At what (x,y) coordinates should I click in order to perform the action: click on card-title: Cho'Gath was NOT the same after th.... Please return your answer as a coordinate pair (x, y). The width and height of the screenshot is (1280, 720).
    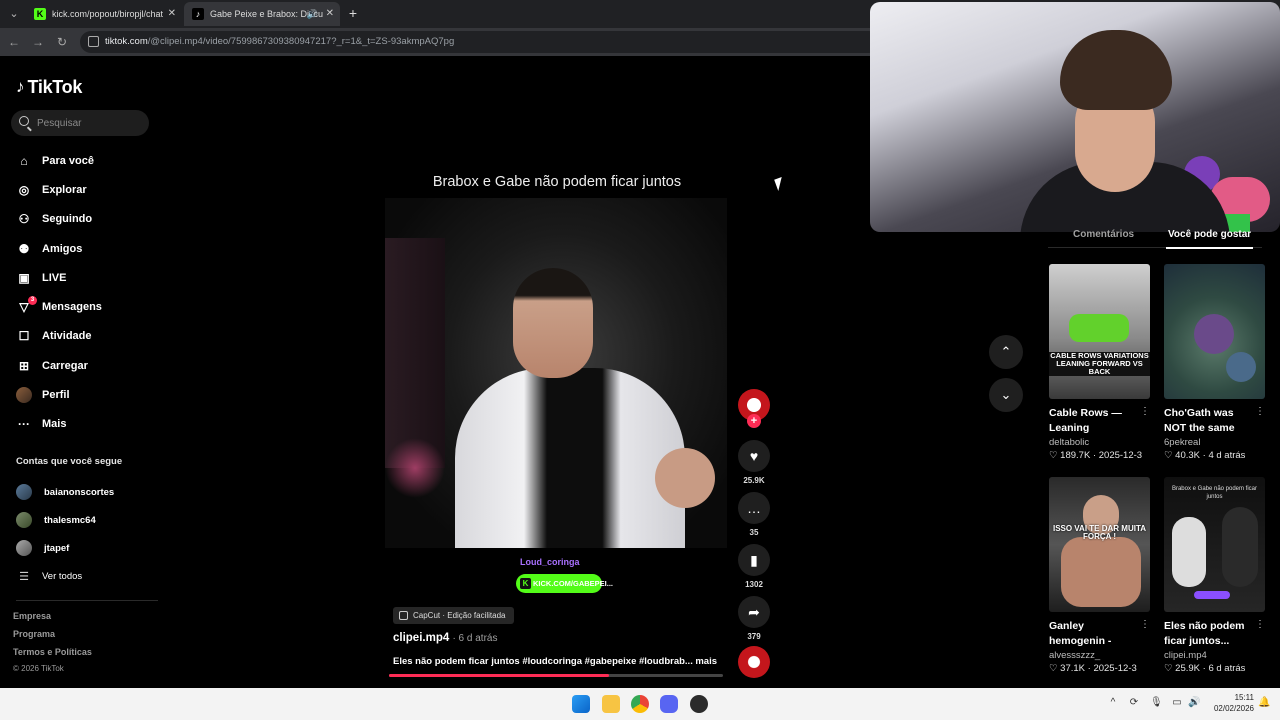
    Looking at the image, I should click on (1199, 420).